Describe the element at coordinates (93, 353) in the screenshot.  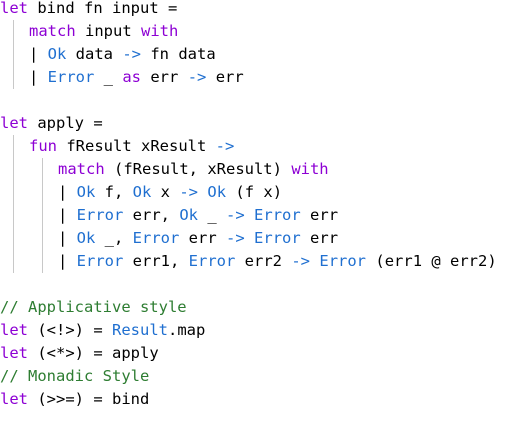
I see `code-token: (<*>) = apply` at that location.